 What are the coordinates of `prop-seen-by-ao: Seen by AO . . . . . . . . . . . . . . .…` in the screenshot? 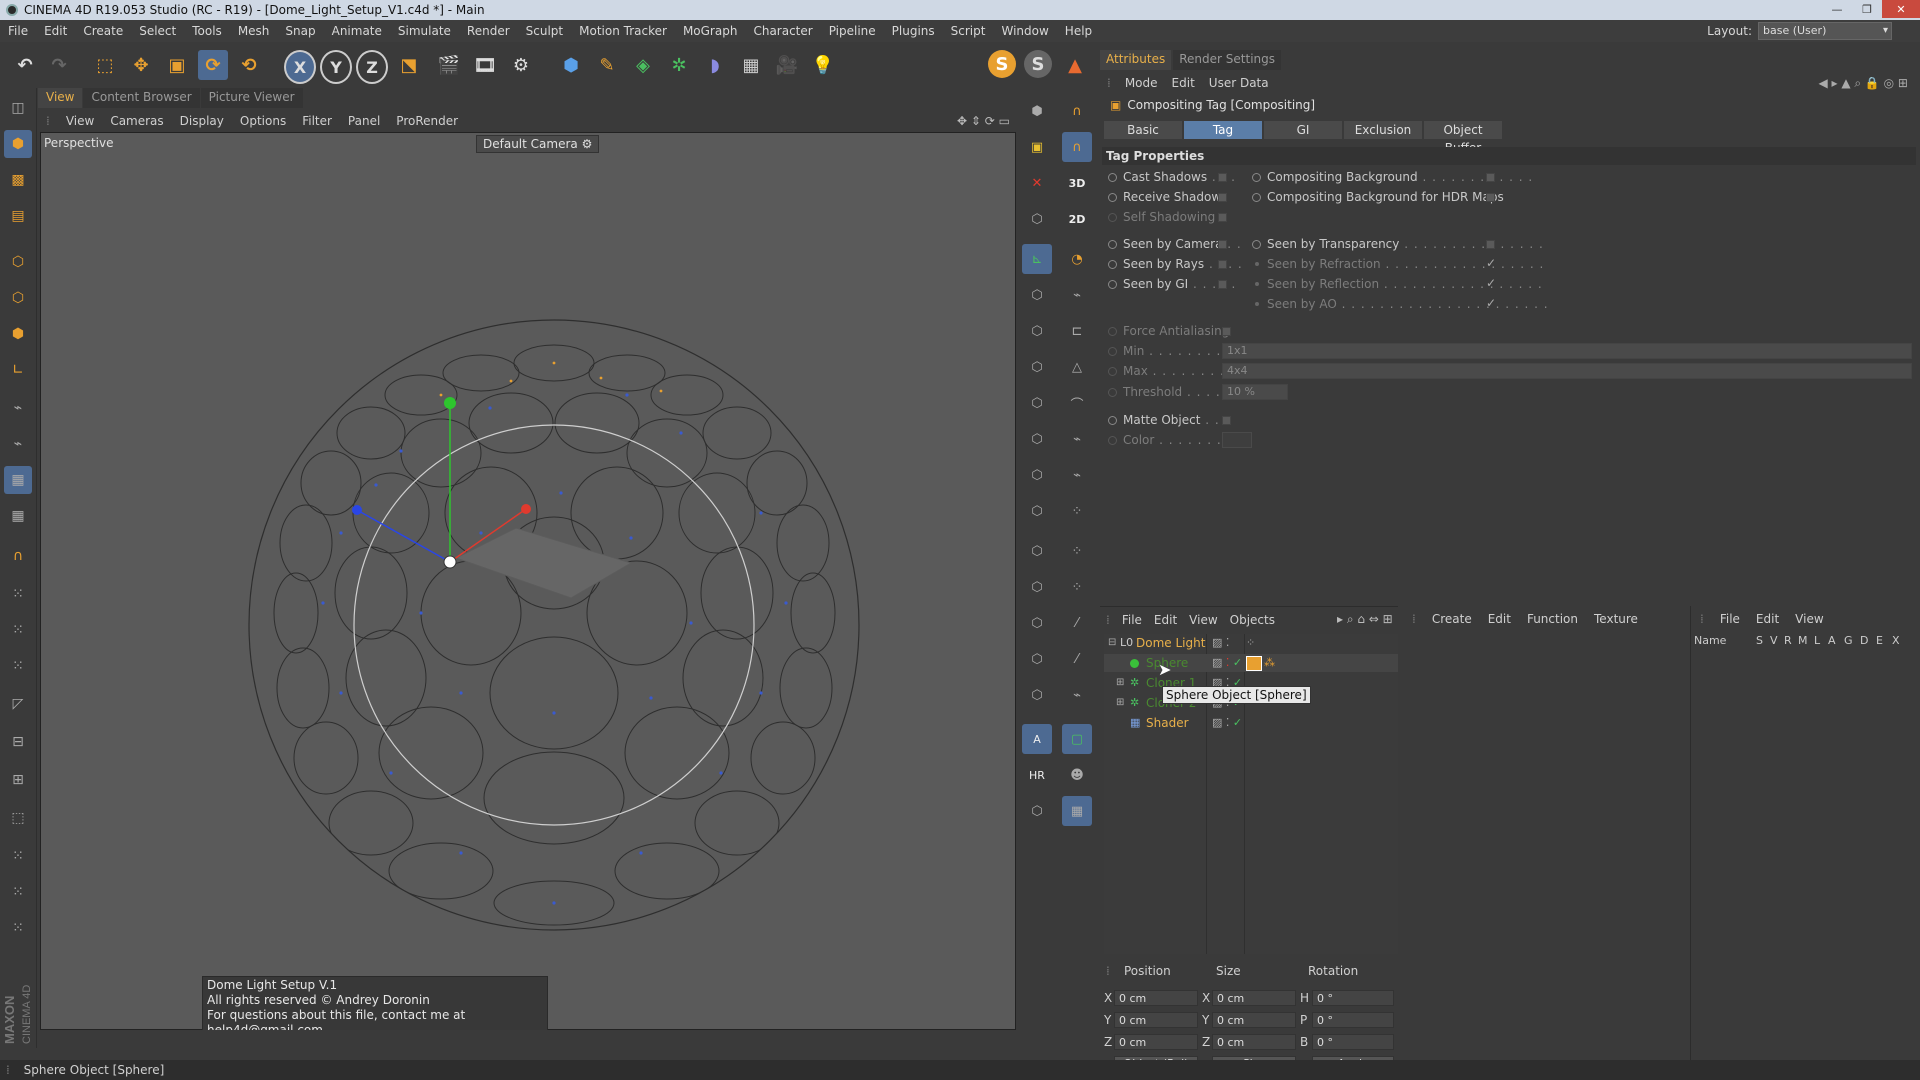 It's located at (1400, 304).